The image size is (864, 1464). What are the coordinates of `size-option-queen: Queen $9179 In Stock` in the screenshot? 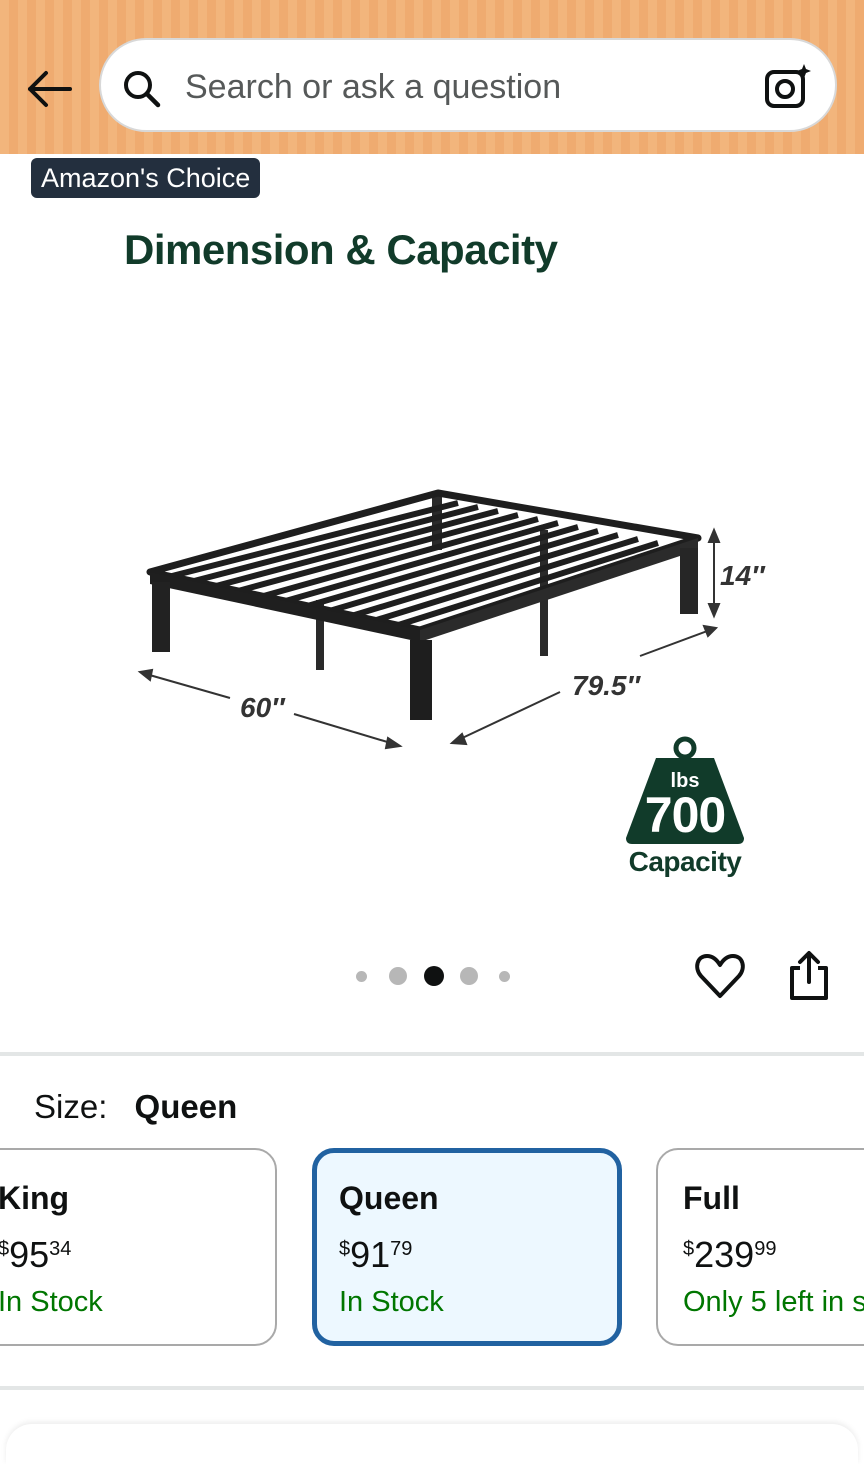 It's located at (467, 1247).